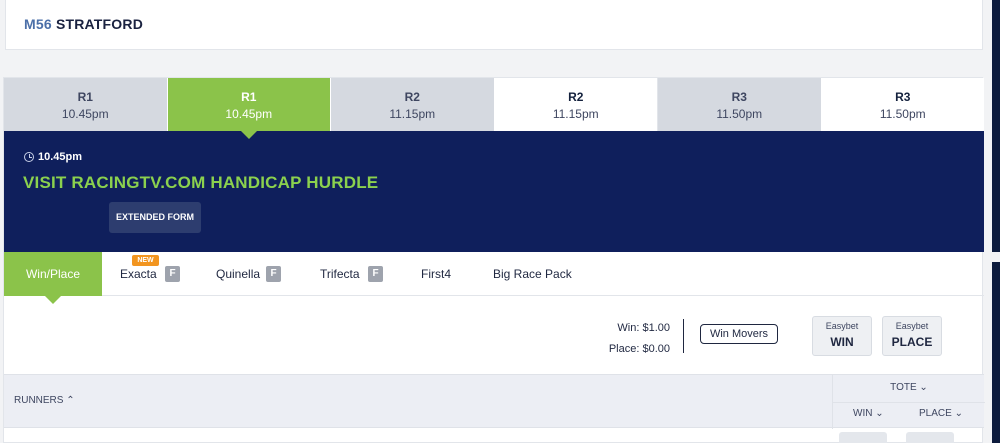 The width and height of the screenshot is (1000, 443). What do you see at coordinates (60, 157) in the screenshot?
I see `race-time-label: 10.45pm` at bounding box center [60, 157].